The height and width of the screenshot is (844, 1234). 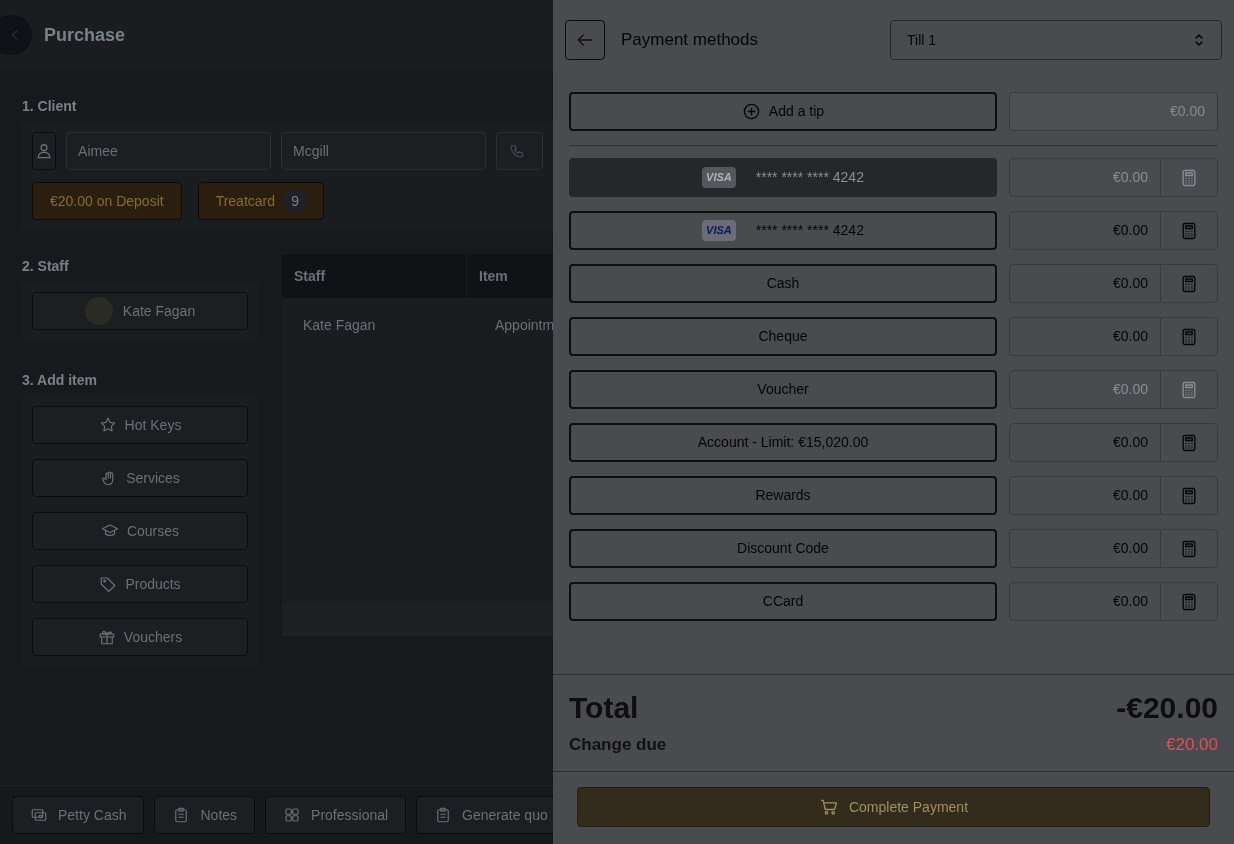 I want to click on grid-icon, so click(x=292, y=815).